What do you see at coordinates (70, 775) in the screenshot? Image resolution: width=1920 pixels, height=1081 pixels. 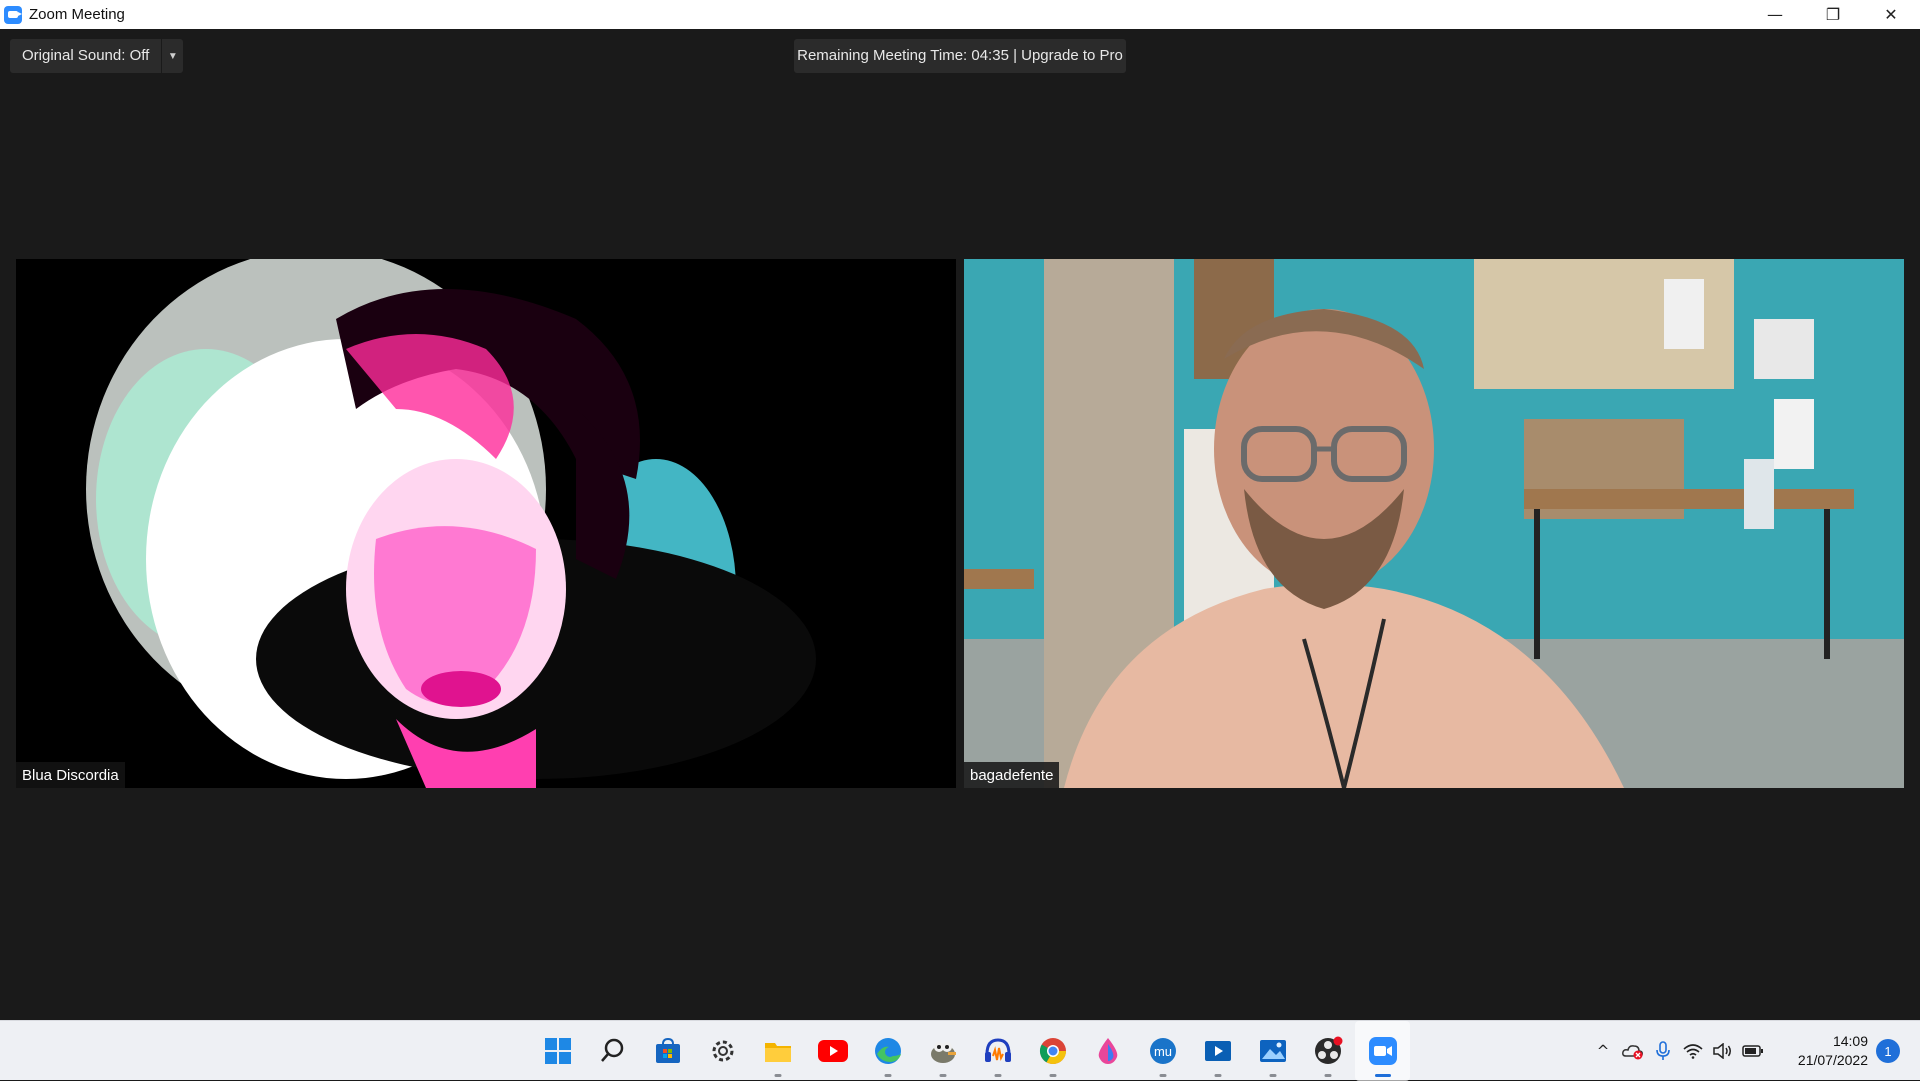 I see `participant-name-label: Blua Discordia` at bounding box center [70, 775].